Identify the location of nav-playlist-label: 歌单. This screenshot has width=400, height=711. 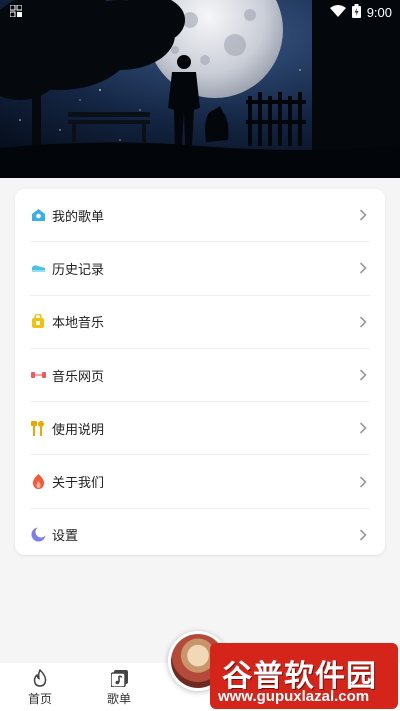
(118, 699).